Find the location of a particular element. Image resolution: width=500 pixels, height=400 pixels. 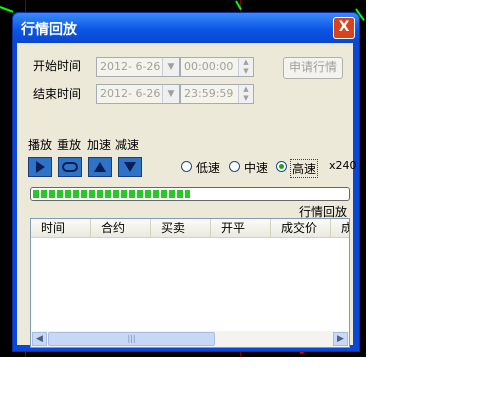

play-button is located at coordinates (40, 167).